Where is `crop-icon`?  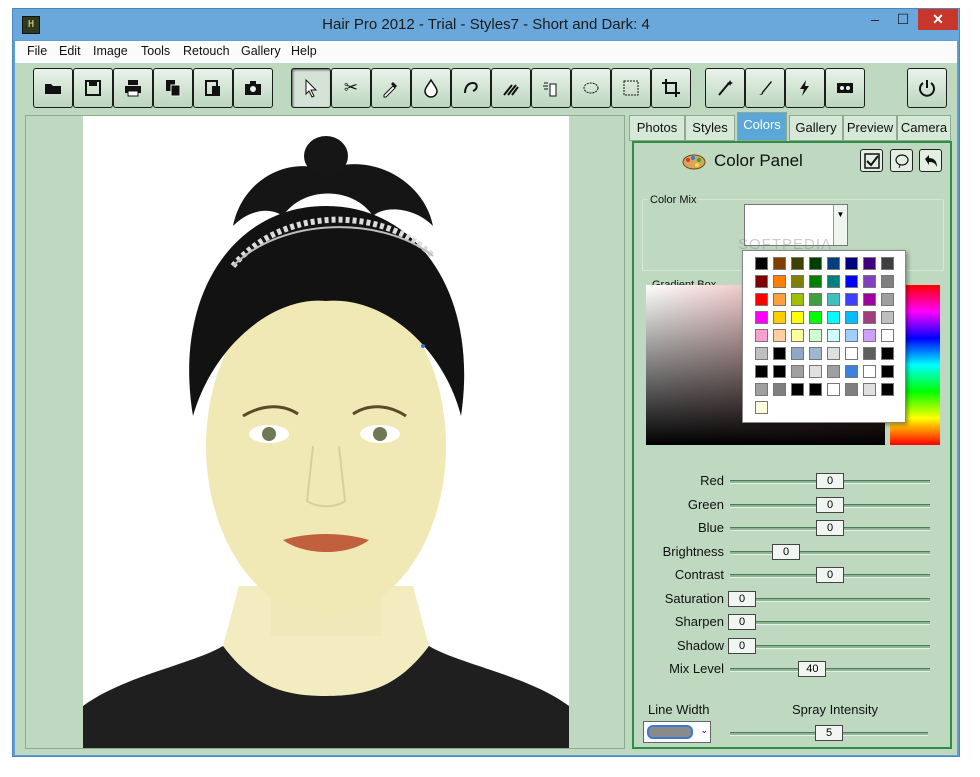 crop-icon is located at coordinates (671, 88).